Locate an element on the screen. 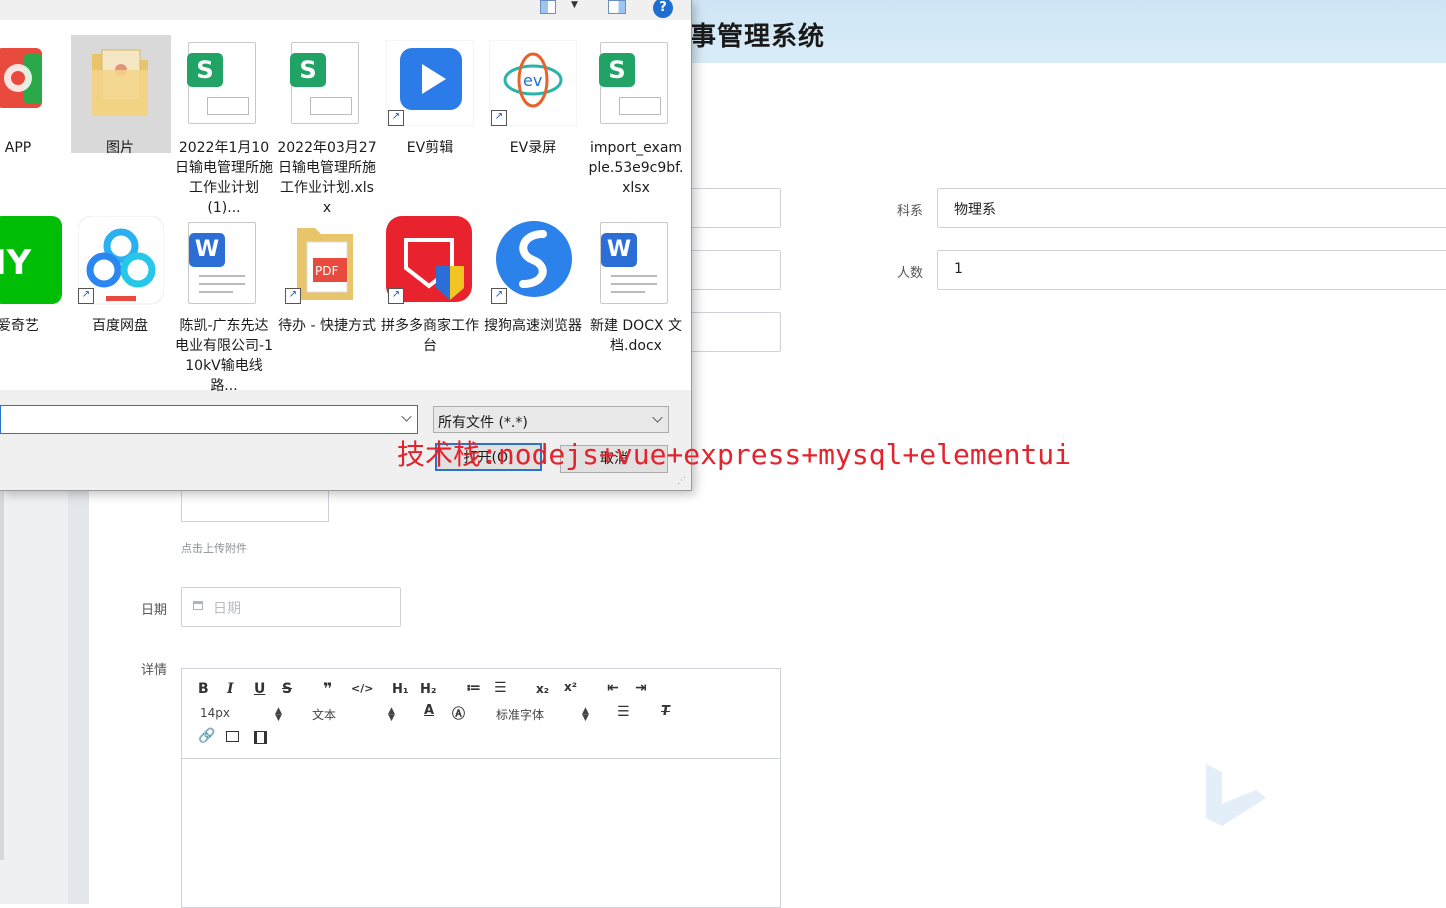 The image size is (1446, 908). bold-button: B is located at coordinates (203, 689).